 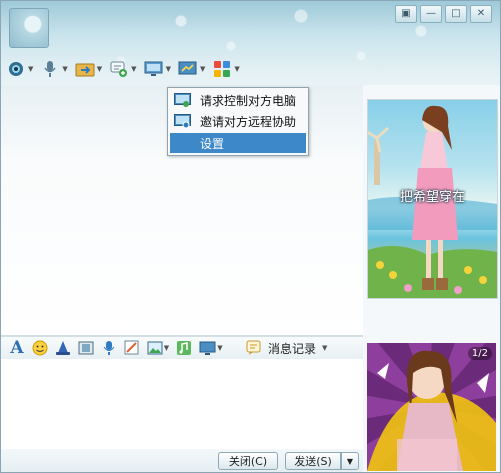 I want to click on microphone-button: ▼, so click(x=53, y=69).